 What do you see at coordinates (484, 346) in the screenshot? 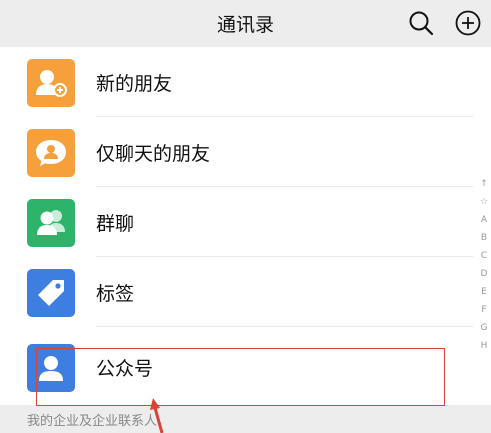
I see `index-letter: H` at bounding box center [484, 346].